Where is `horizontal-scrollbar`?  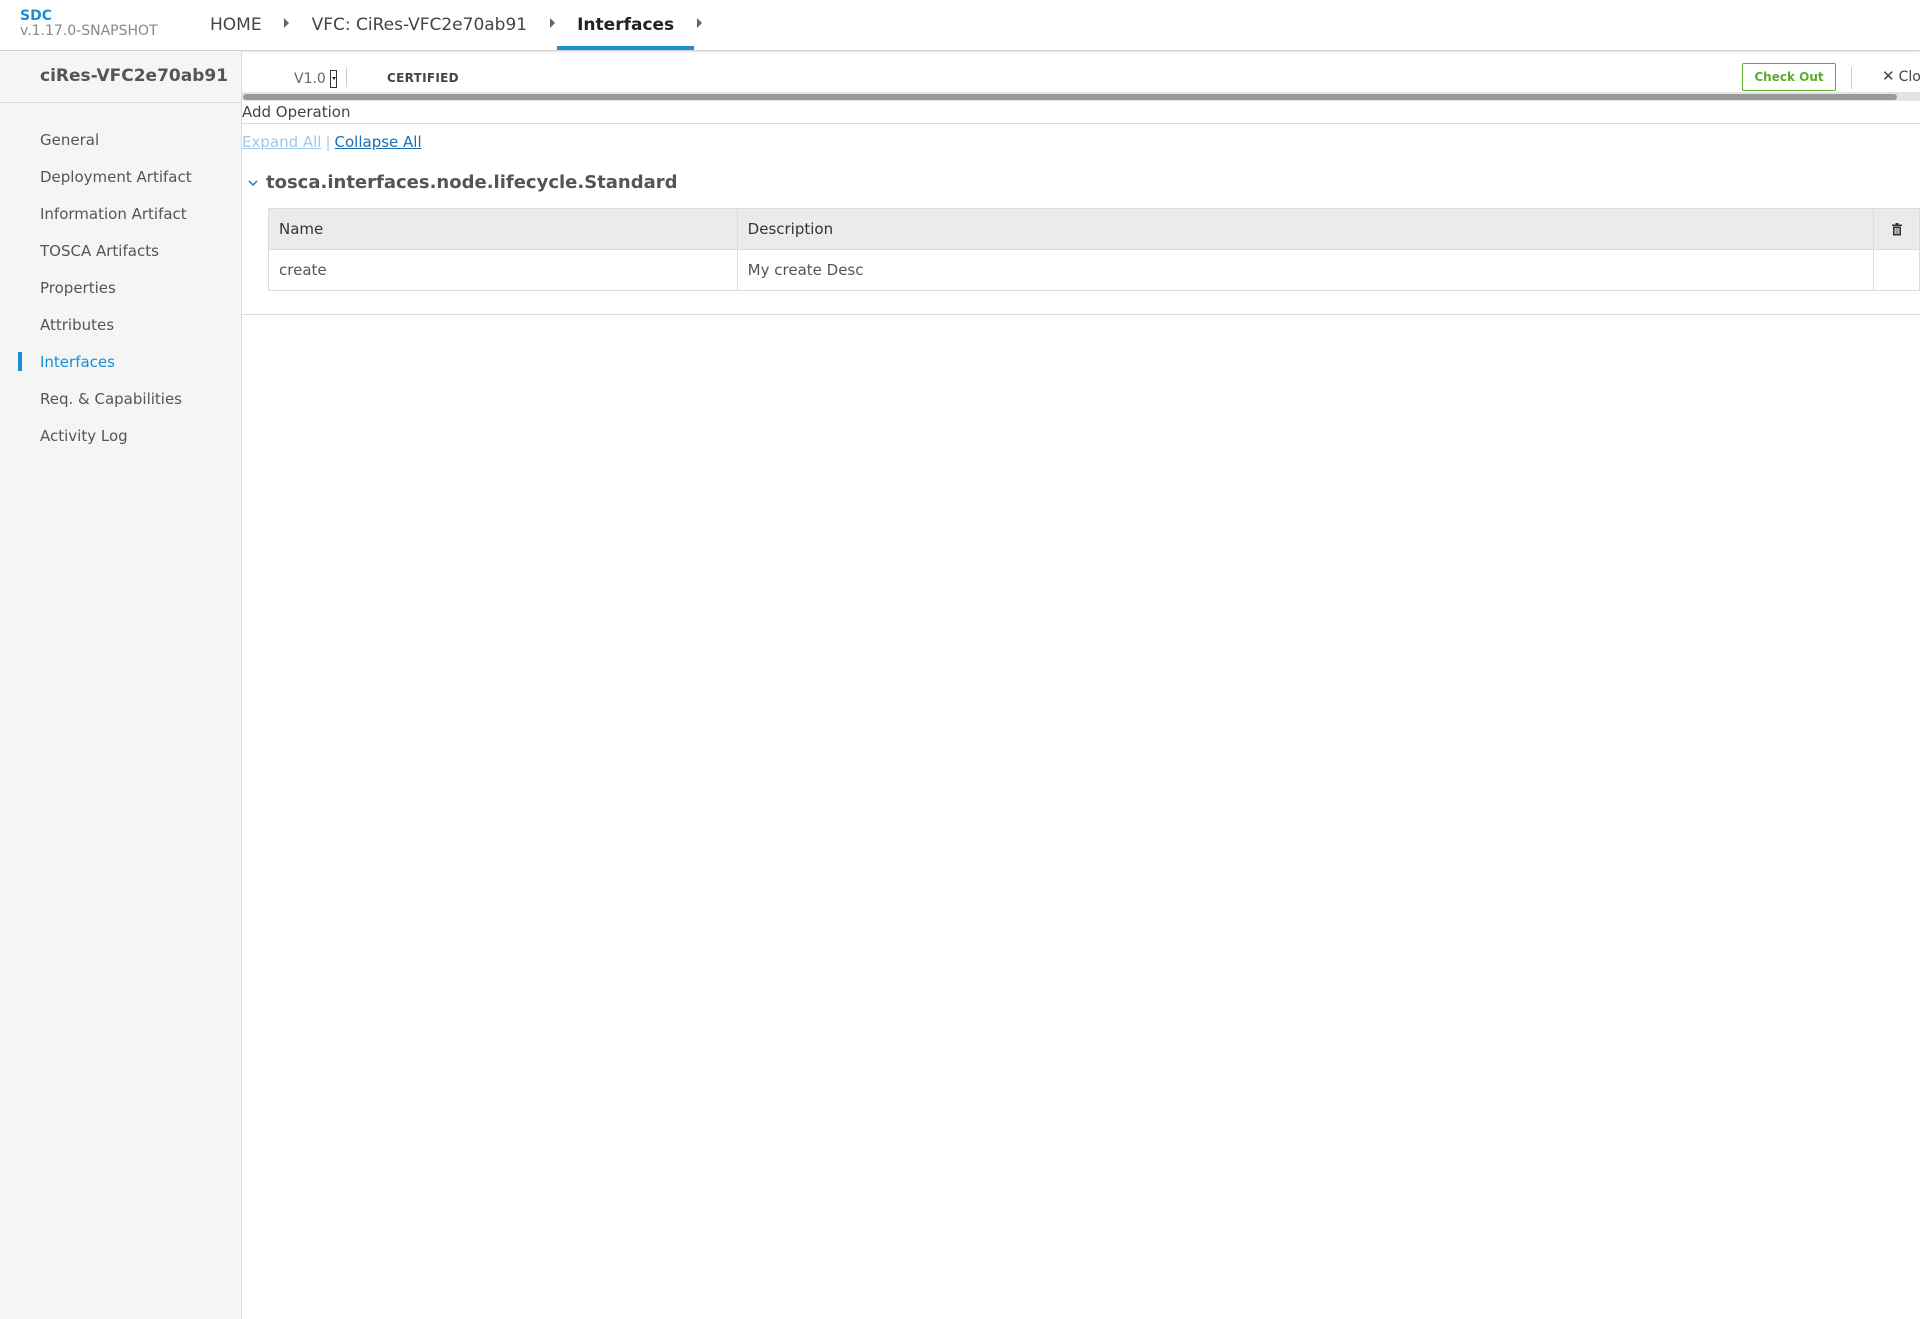 horizontal-scrollbar is located at coordinates (1081, 96).